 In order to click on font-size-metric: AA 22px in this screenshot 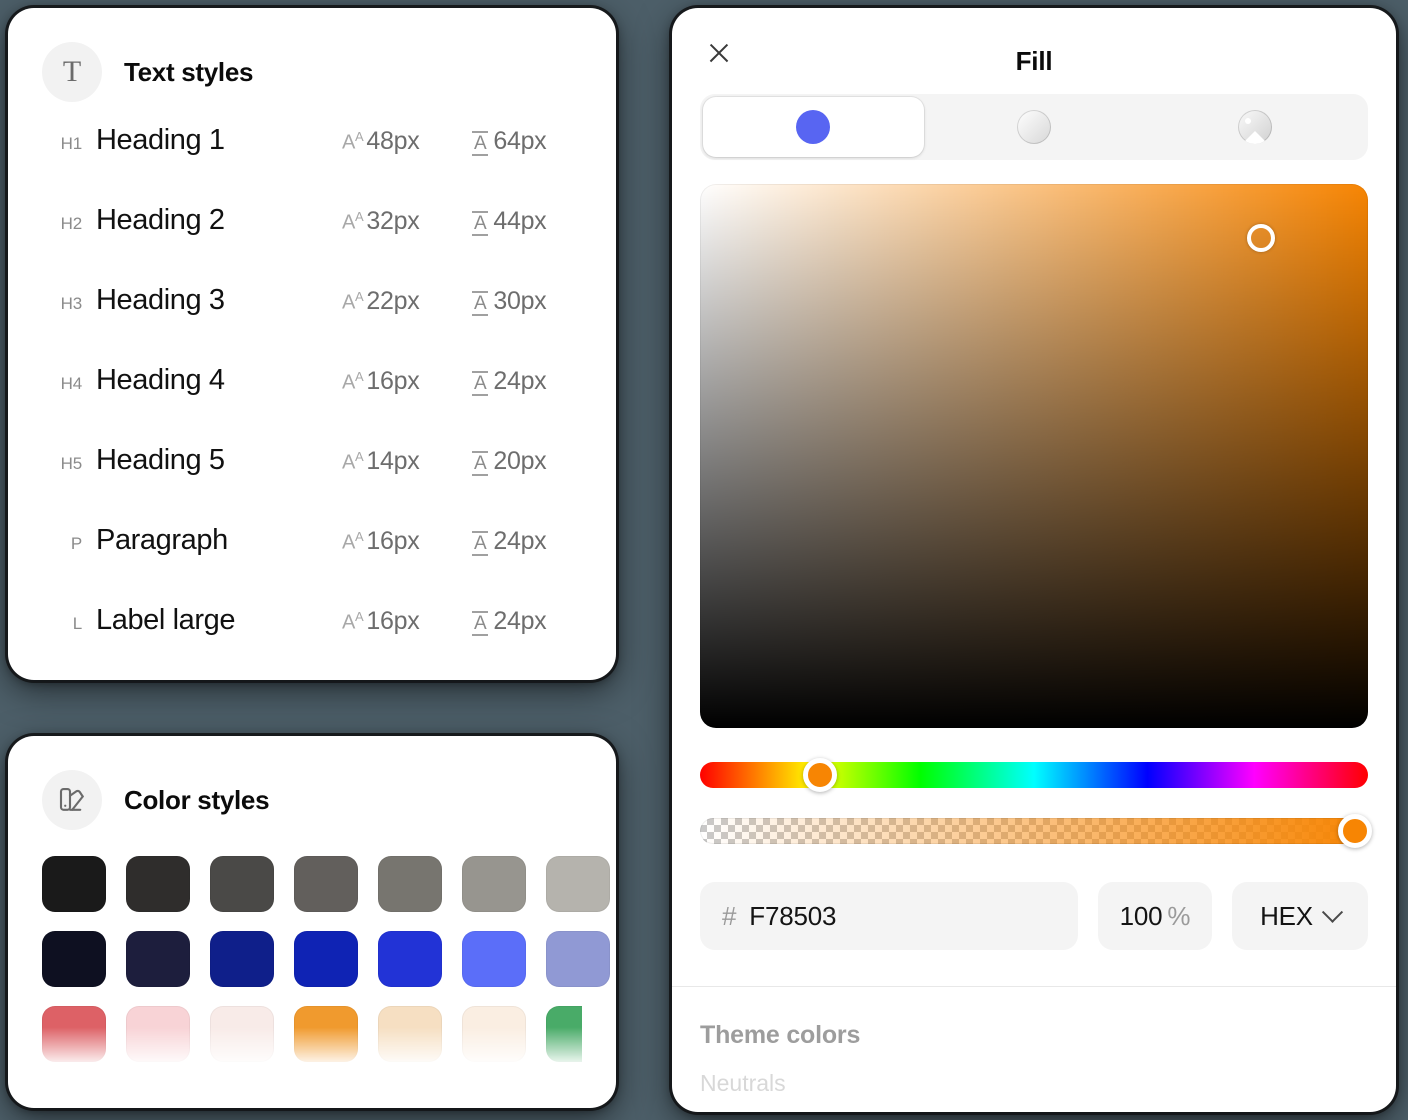, I will do `click(407, 301)`.